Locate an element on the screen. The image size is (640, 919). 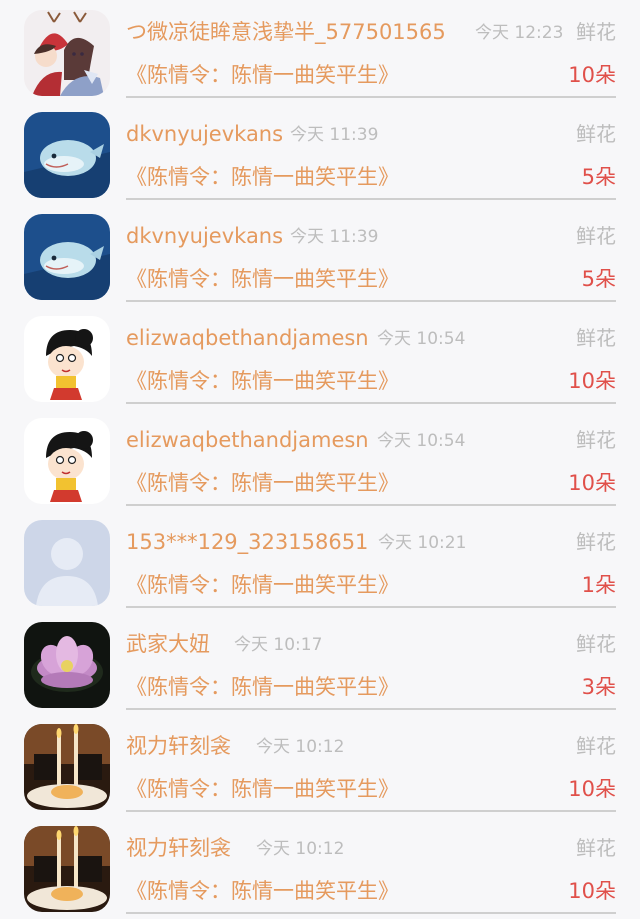
flower-count: 3朵 is located at coordinates (598, 687).